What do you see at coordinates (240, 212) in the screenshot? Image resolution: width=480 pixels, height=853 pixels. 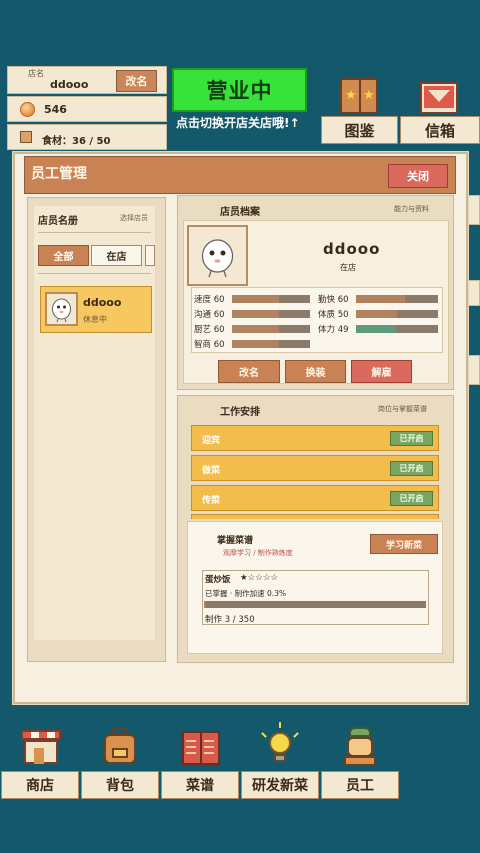 I see `profile-title: 店员档案` at bounding box center [240, 212].